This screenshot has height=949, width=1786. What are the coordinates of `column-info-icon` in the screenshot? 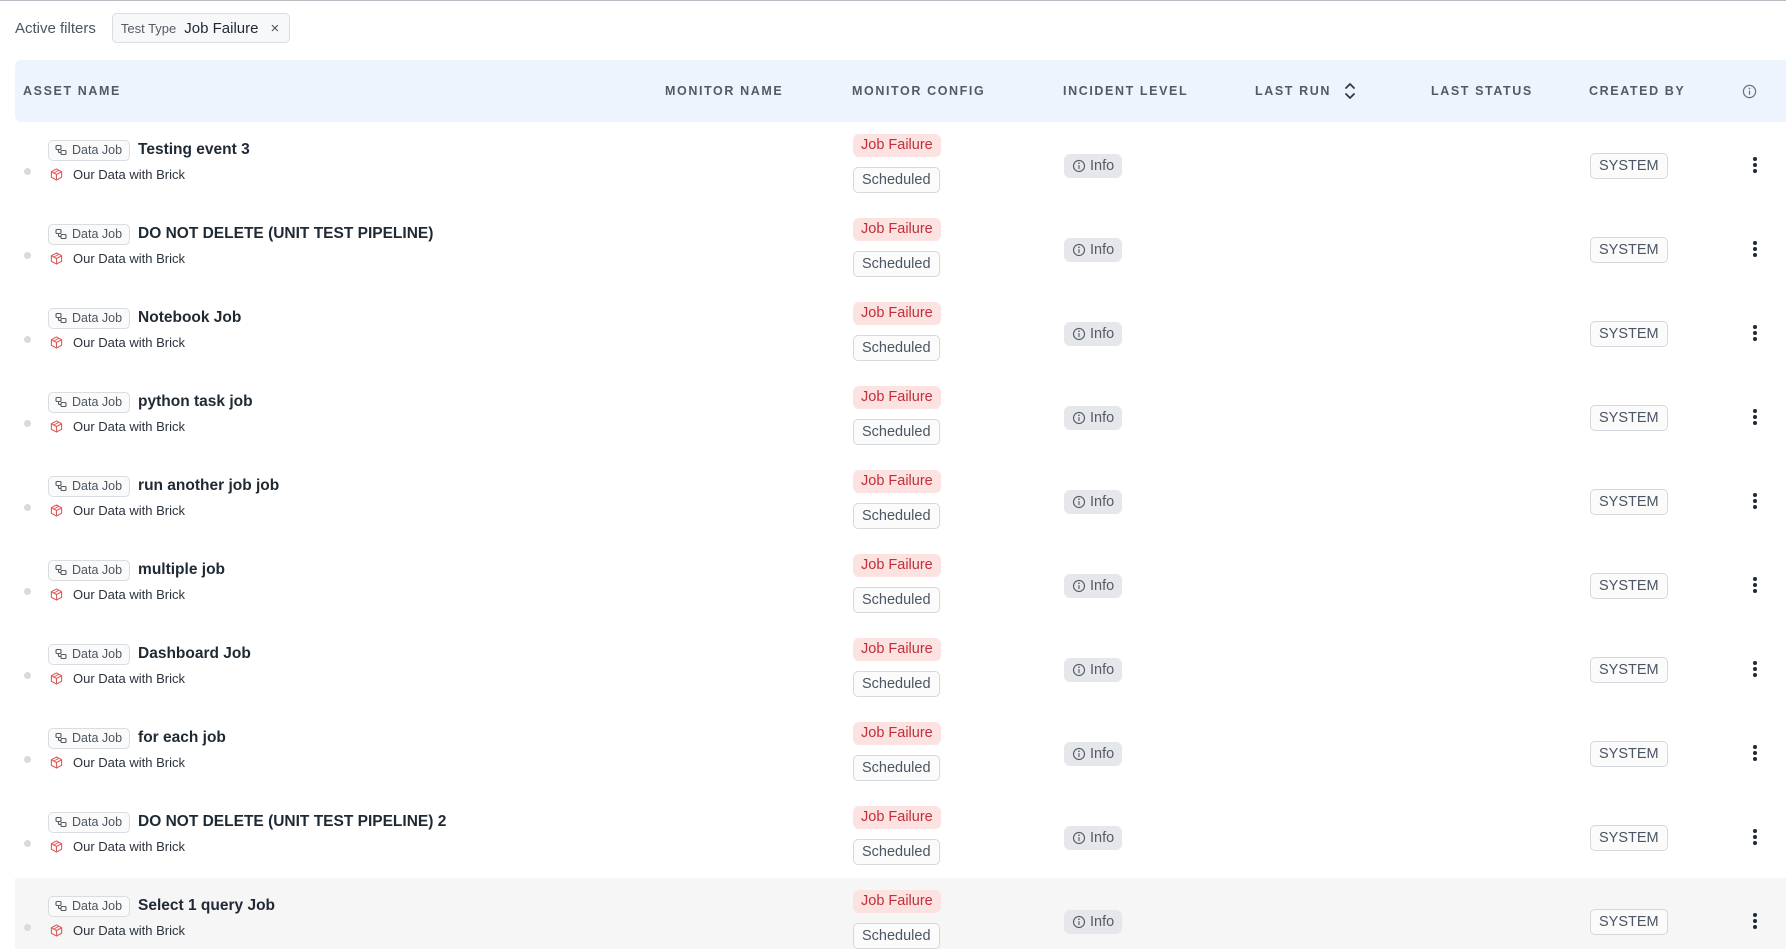 It's located at (1749, 91).